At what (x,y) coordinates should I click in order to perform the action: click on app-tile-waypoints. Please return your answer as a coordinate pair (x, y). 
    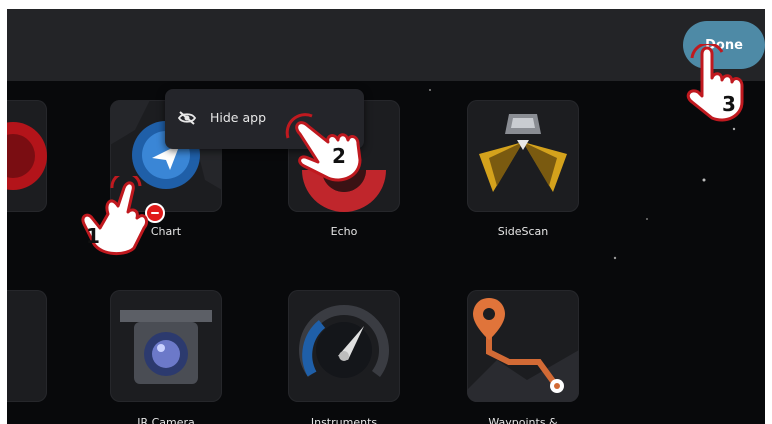
    Looking at the image, I should click on (523, 346).